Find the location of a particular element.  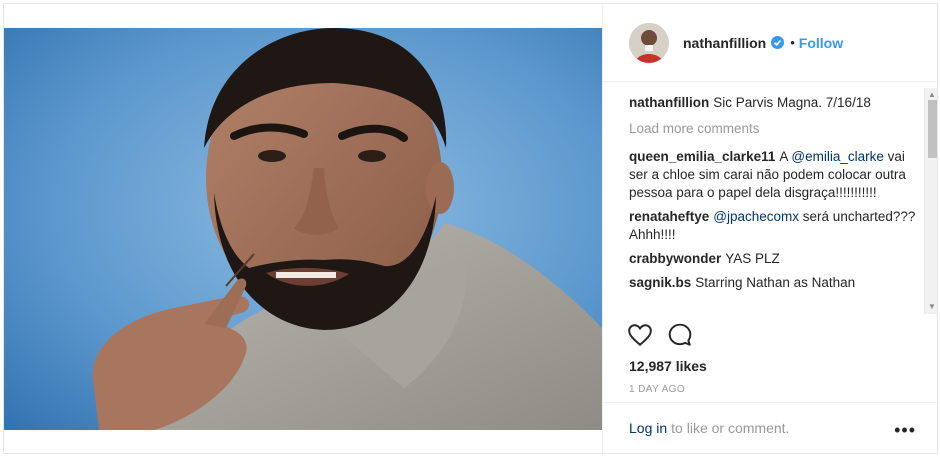

comment-text: YAS PLZ is located at coordinates (752, 258).